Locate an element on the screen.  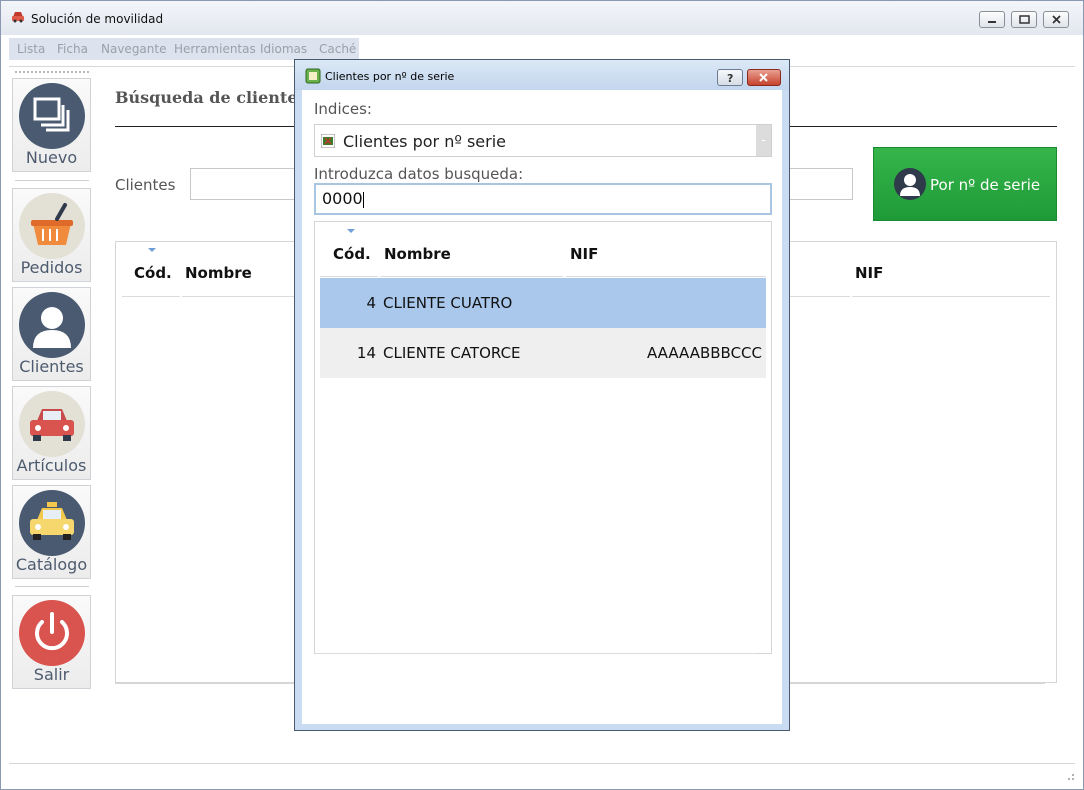
help-button: ? is located at coordinates (730, 77).